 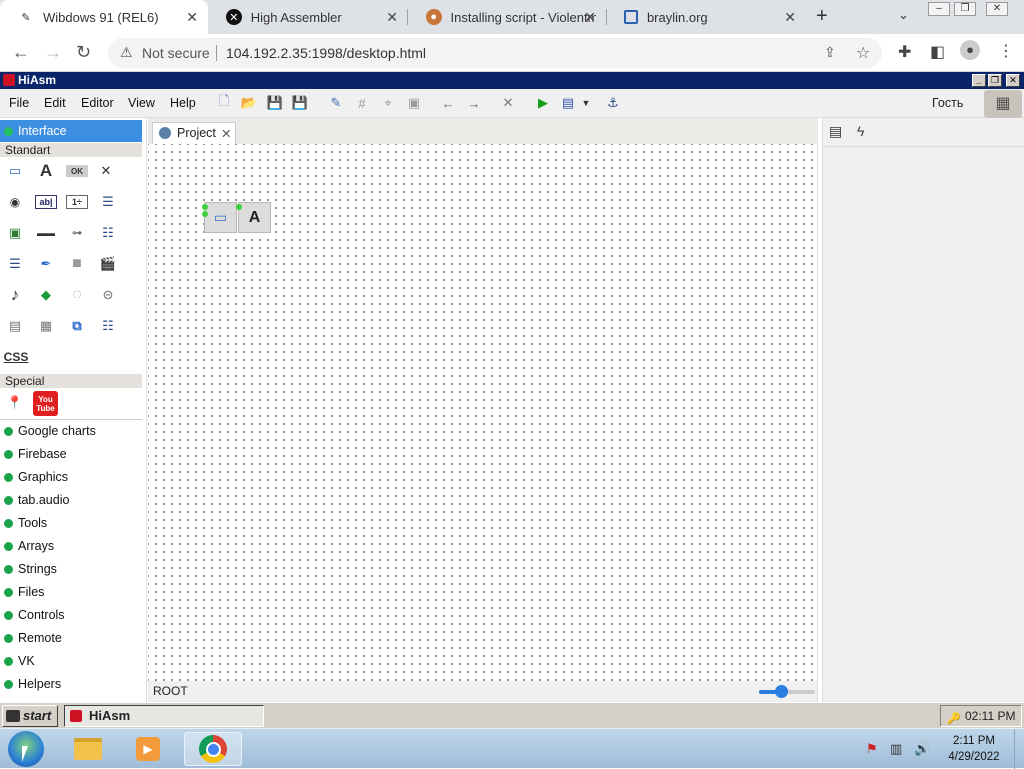 I want to click on shapes-icon: ◆, so click(x=46, y=295).